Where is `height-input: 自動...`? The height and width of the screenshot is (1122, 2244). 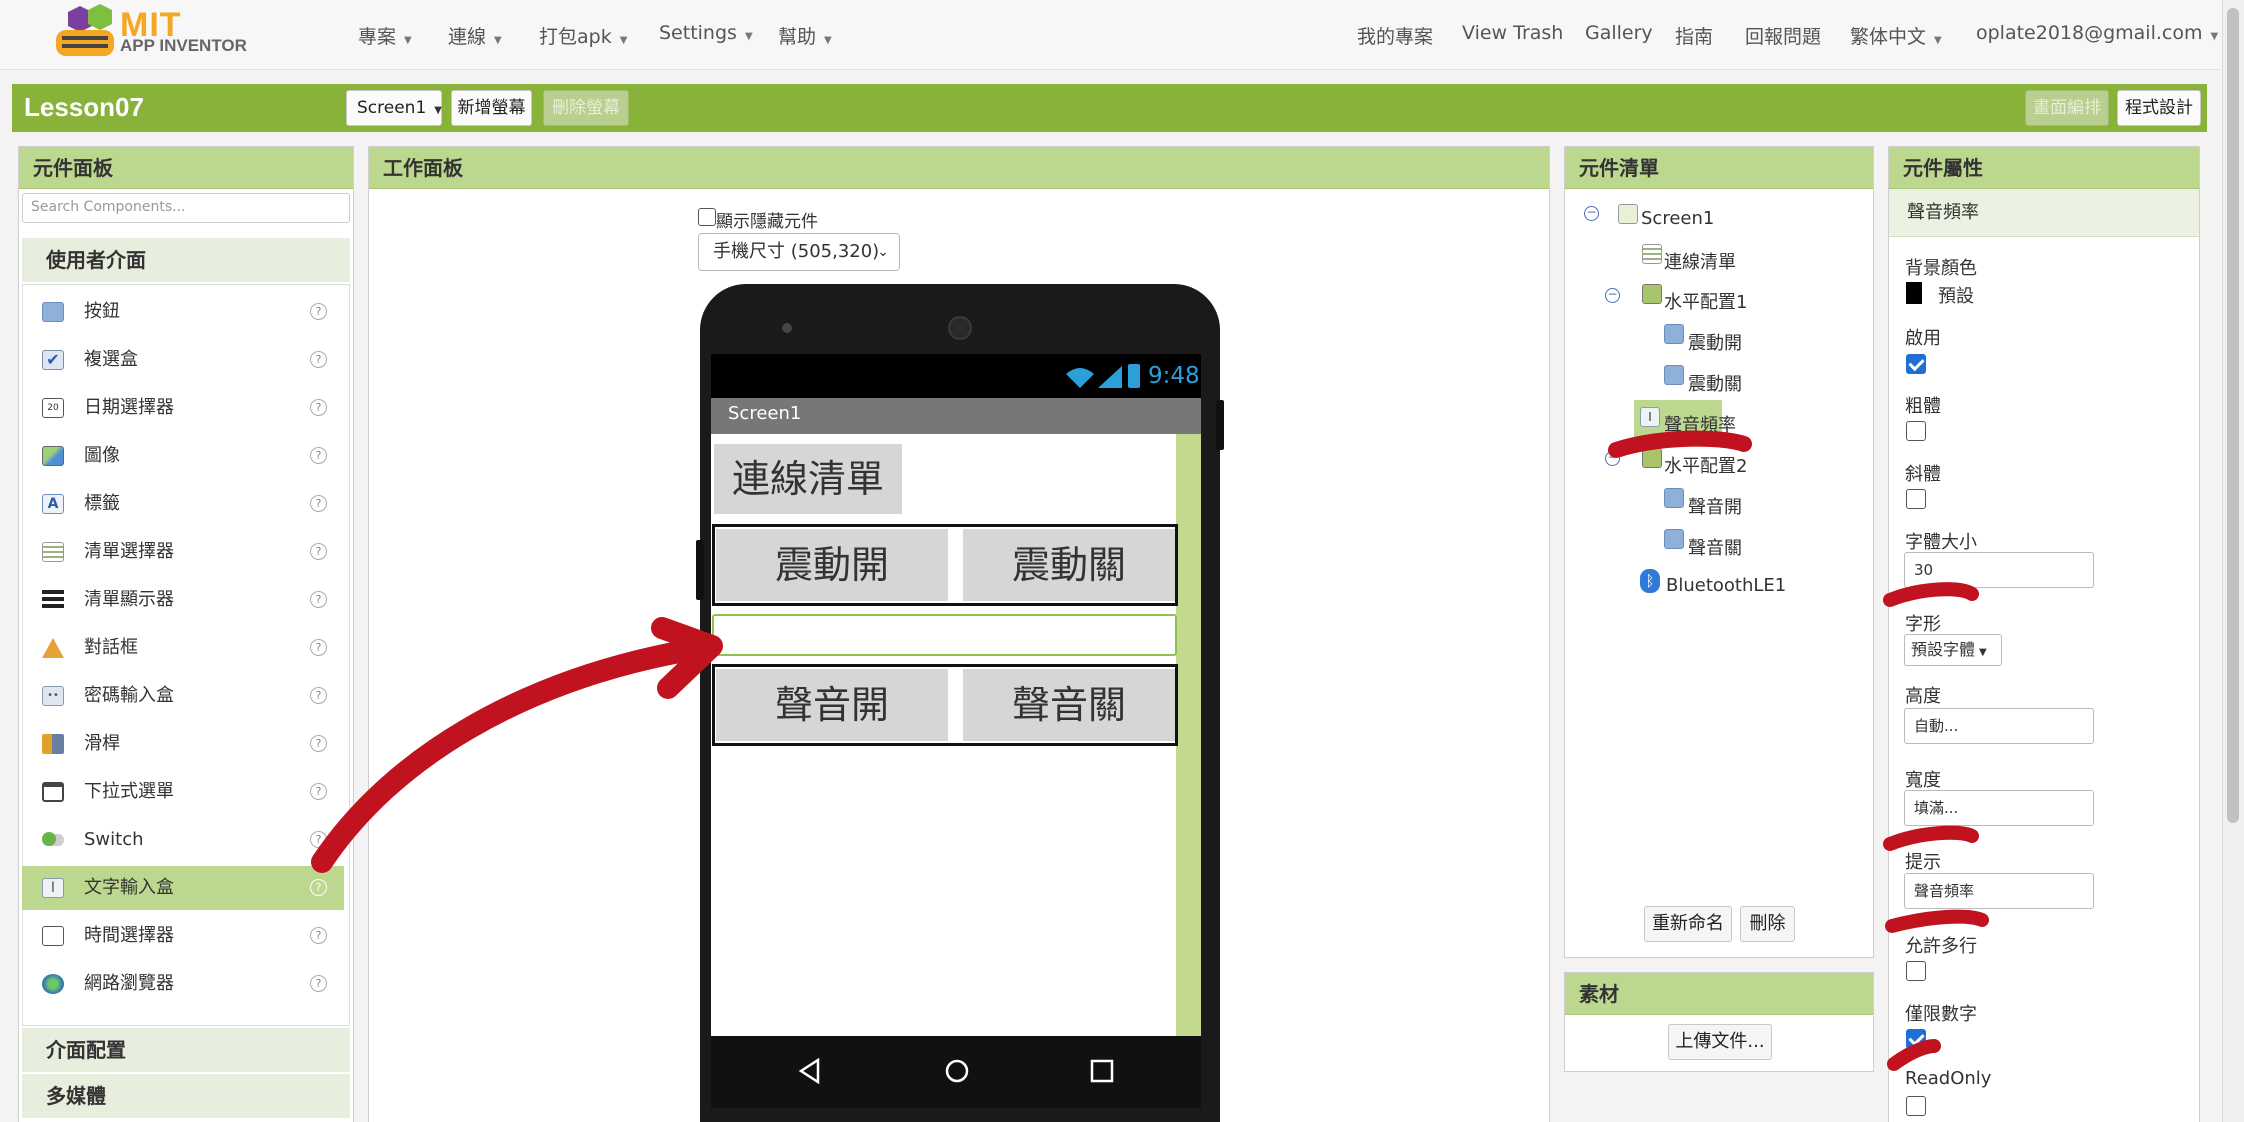
height-input: 自動... is located at coordinates (1999, 726).